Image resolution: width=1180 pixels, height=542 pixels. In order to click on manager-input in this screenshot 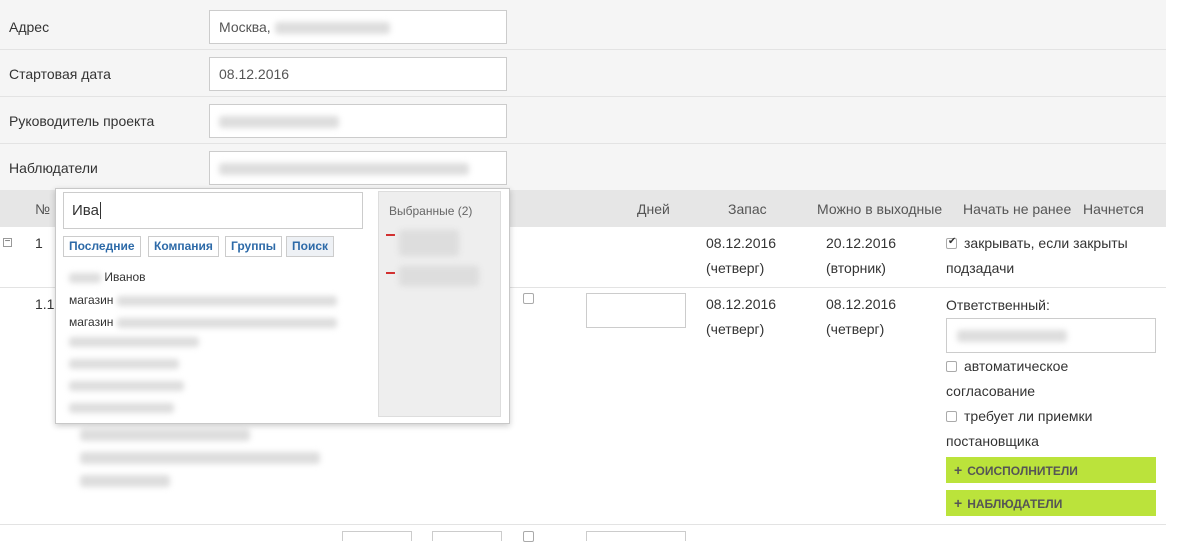, I will do `click(358, 121)`.